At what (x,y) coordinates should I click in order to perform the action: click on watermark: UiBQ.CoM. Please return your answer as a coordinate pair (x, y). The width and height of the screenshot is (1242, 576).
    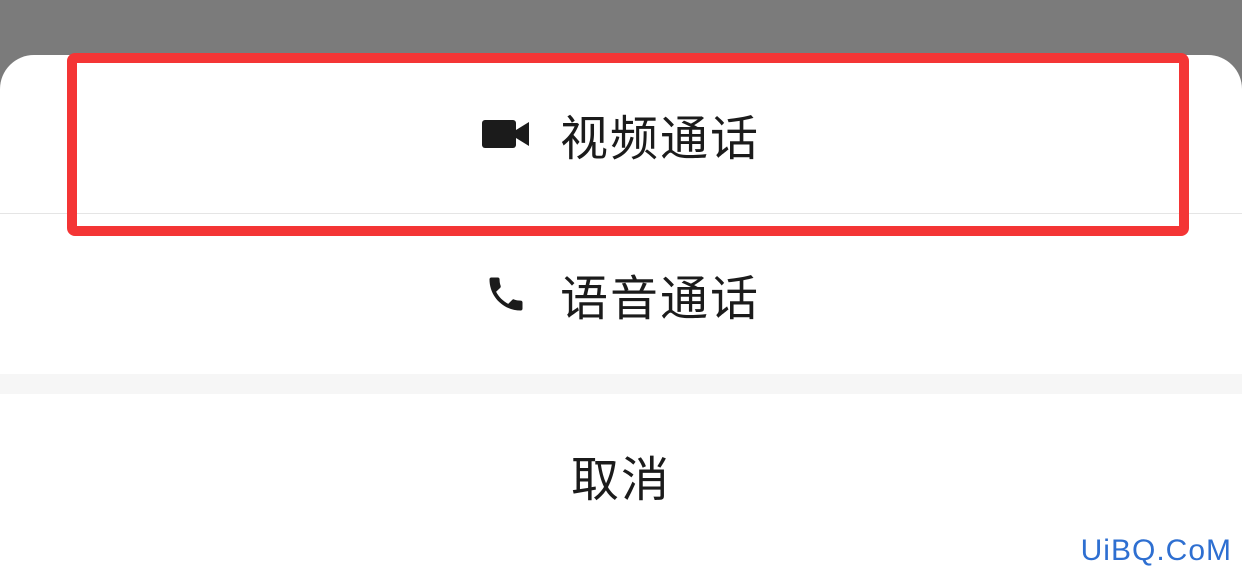
    Looking at the image, I should click on (1156, 550).